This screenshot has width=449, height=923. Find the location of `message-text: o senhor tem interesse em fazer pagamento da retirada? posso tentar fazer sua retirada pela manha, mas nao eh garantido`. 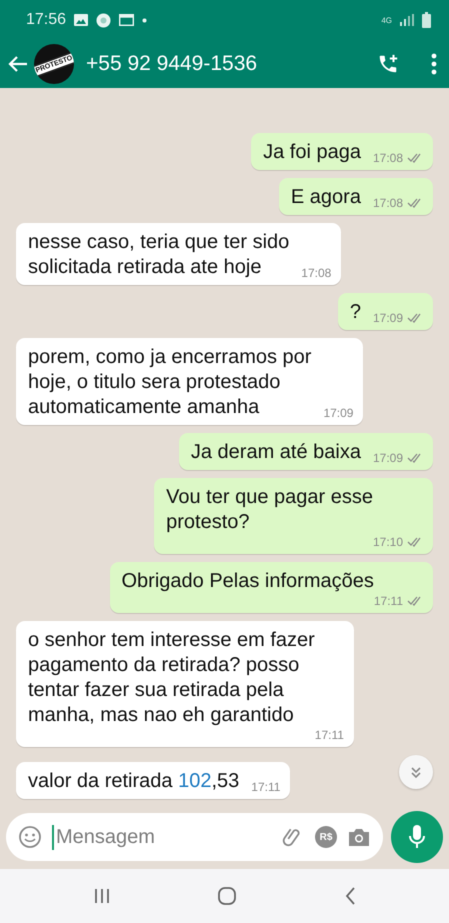

message-text: o senhor tem interesse em fazer pagamento da retirada? posso tentar fazer sua retirada pela manha, mas nao eh garantido is located at coordinates (171, 678).